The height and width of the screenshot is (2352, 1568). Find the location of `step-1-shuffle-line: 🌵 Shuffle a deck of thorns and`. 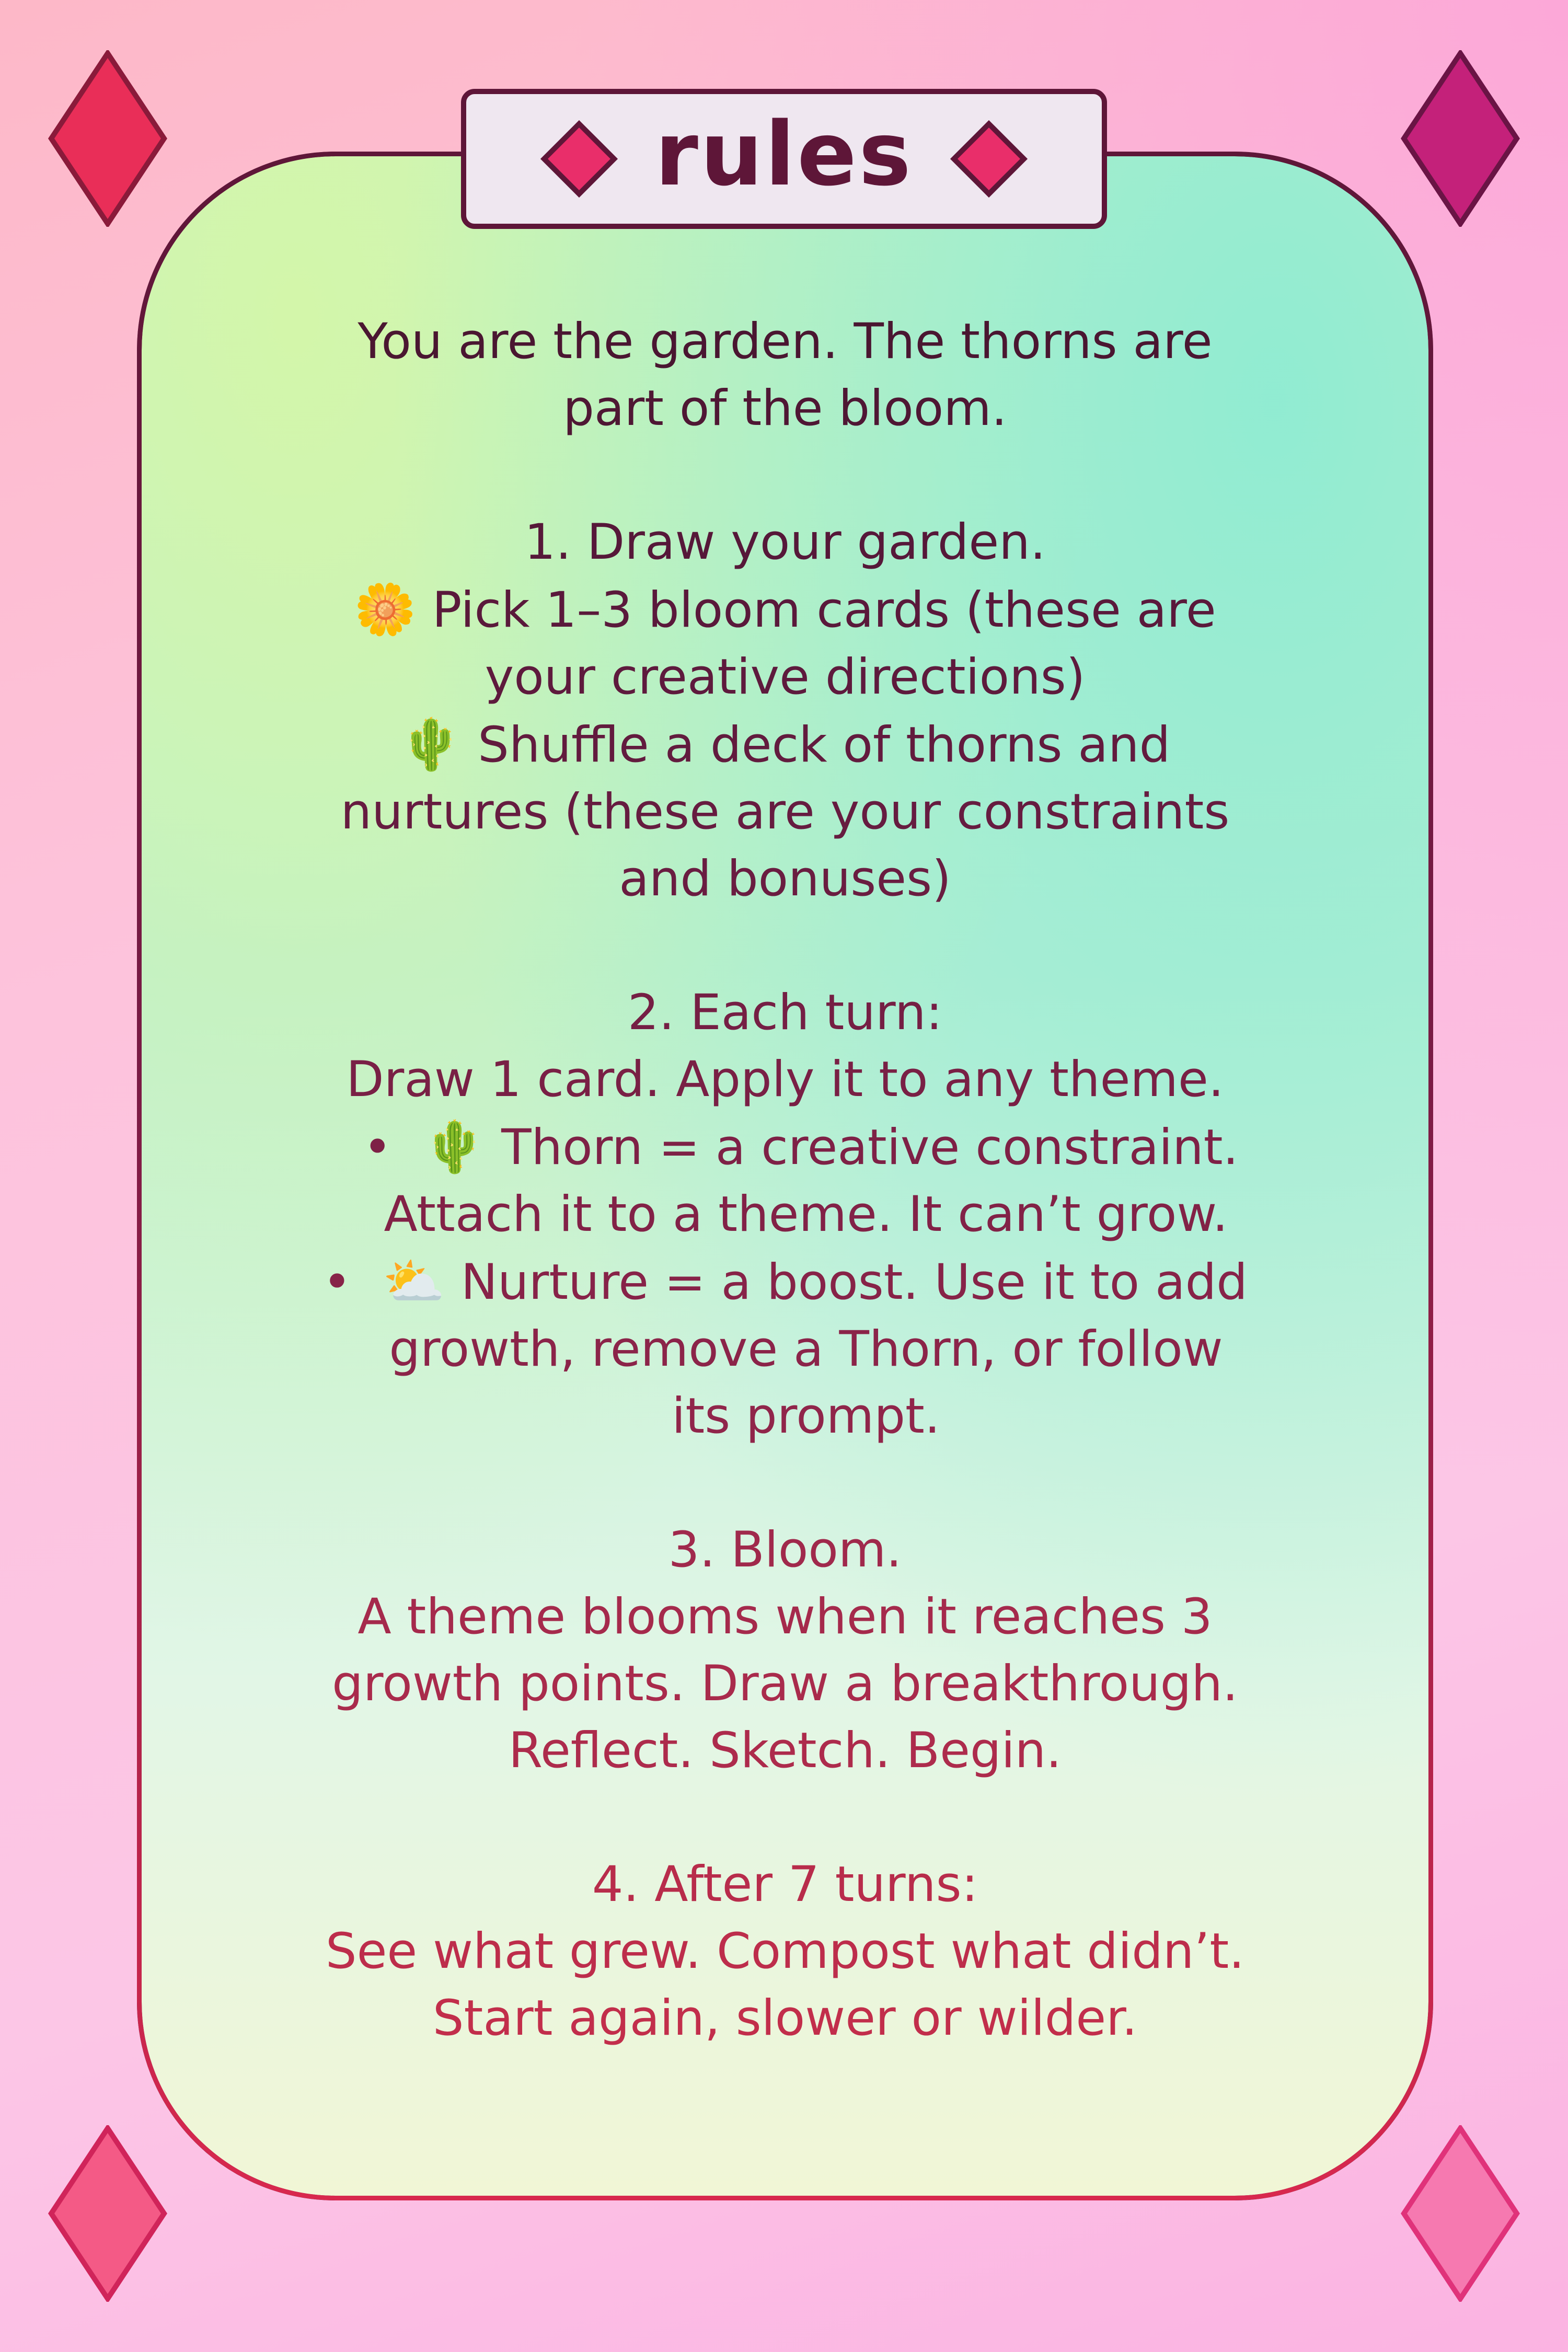

step-1-shuffle-line: 🌵 Shuffle a deck of thorns and is located at coordinates (785, 745).